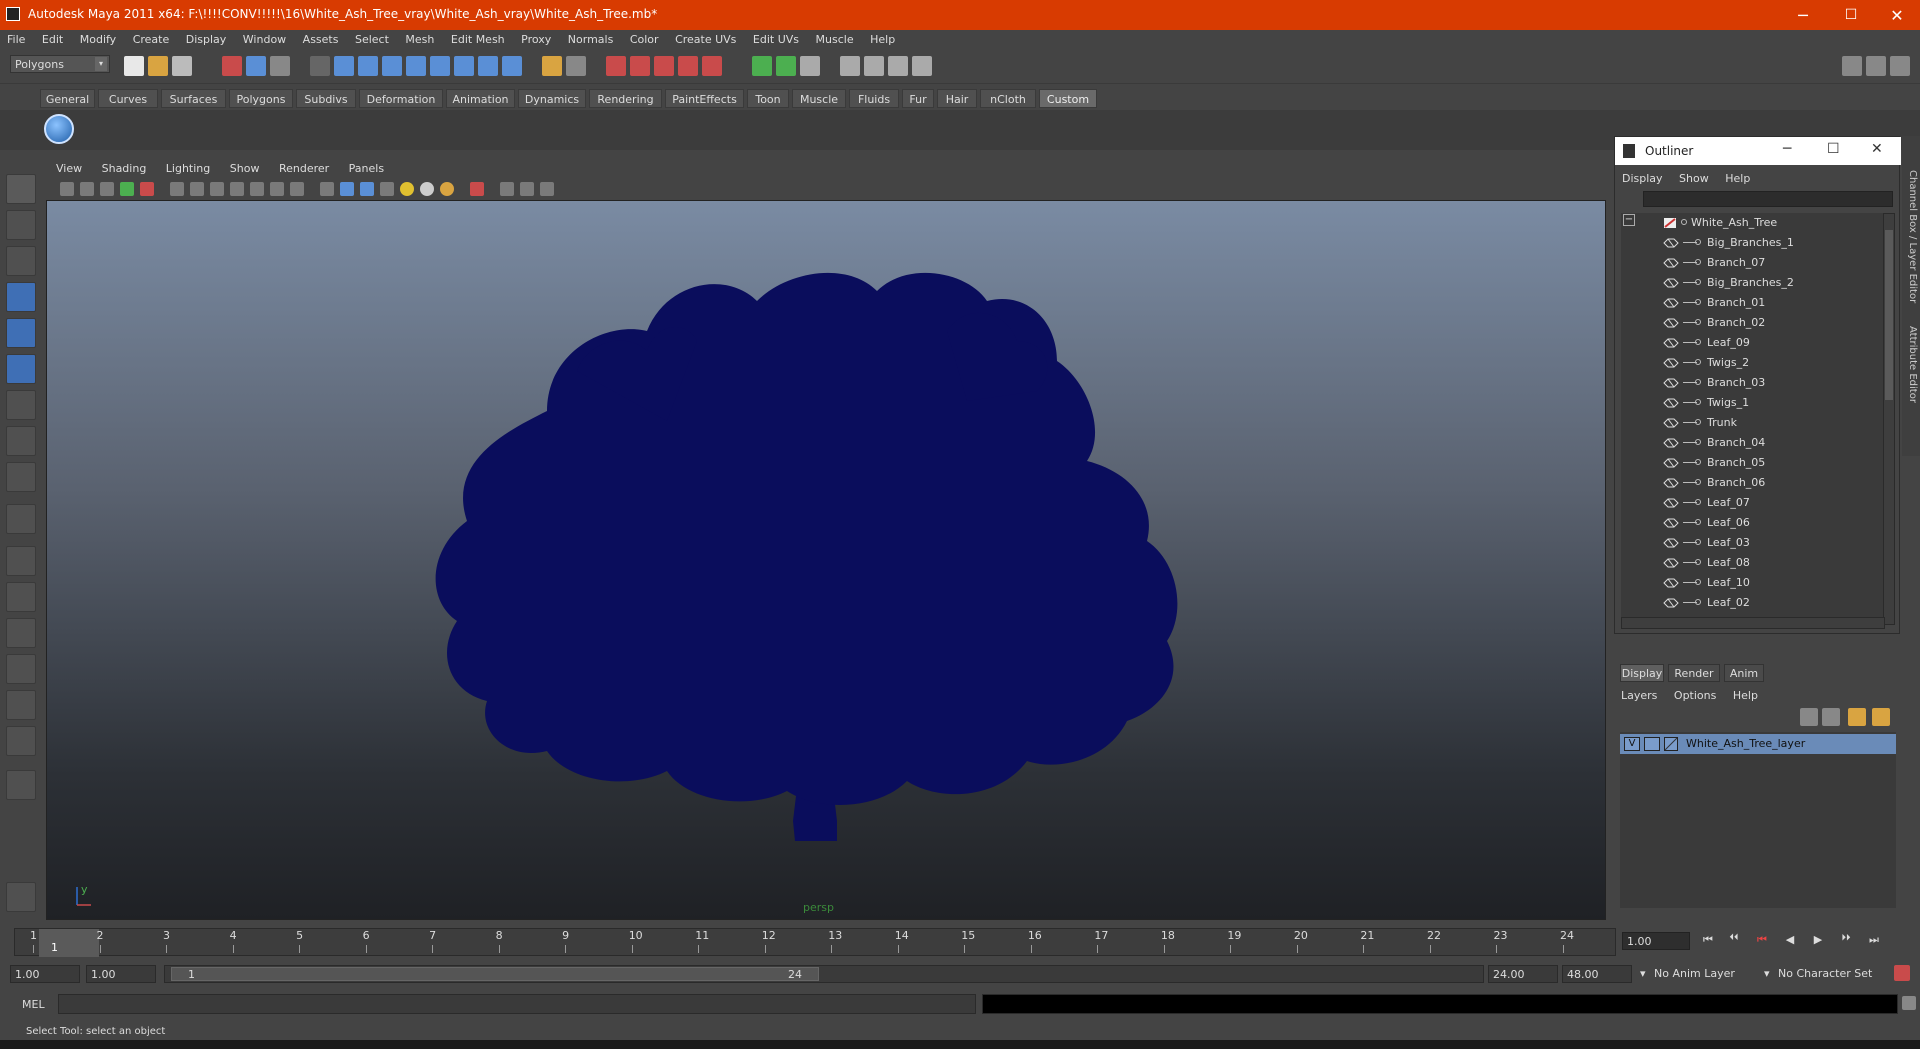  Describe the element at coordinates (874, 66) in the screenshot. I see `hypershade-icon` at that location.